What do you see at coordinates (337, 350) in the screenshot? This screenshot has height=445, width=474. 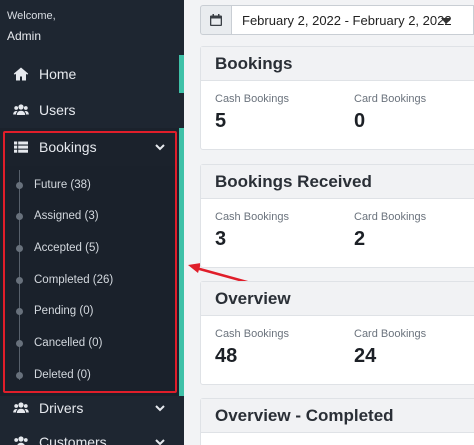 I see `card-body: Cash Bookings 48 Card Bookings 24` at bounding box center [337, 350].